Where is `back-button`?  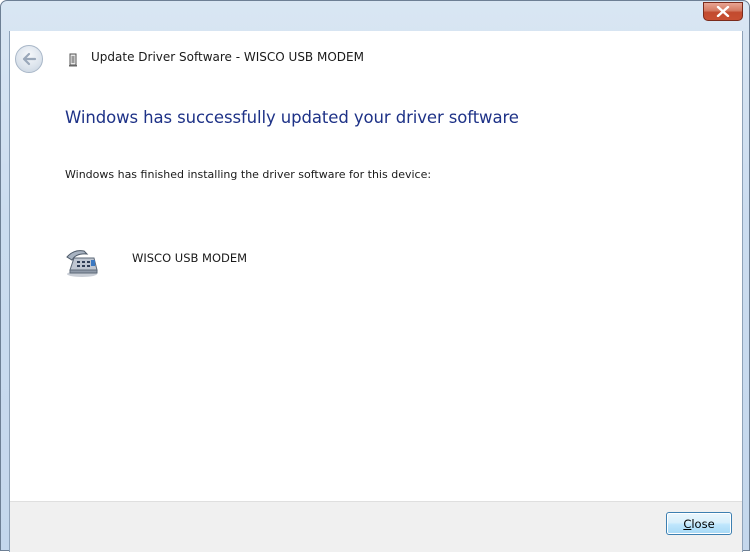 back-button is located at coordinates (29, 59).